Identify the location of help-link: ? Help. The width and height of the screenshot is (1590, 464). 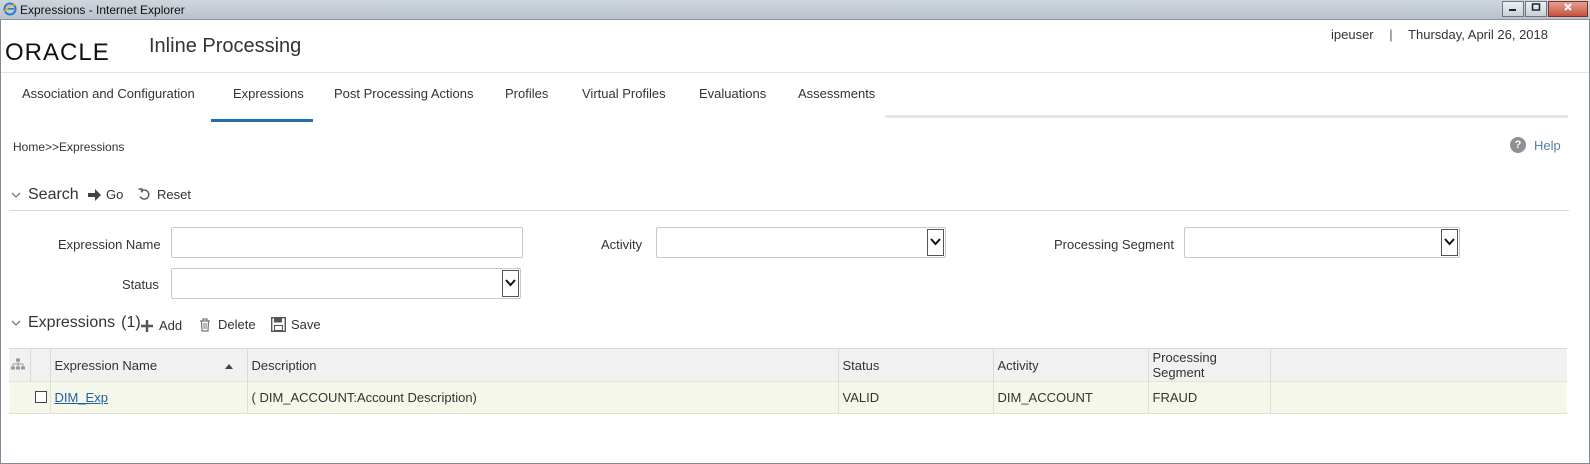
(1535, 145).